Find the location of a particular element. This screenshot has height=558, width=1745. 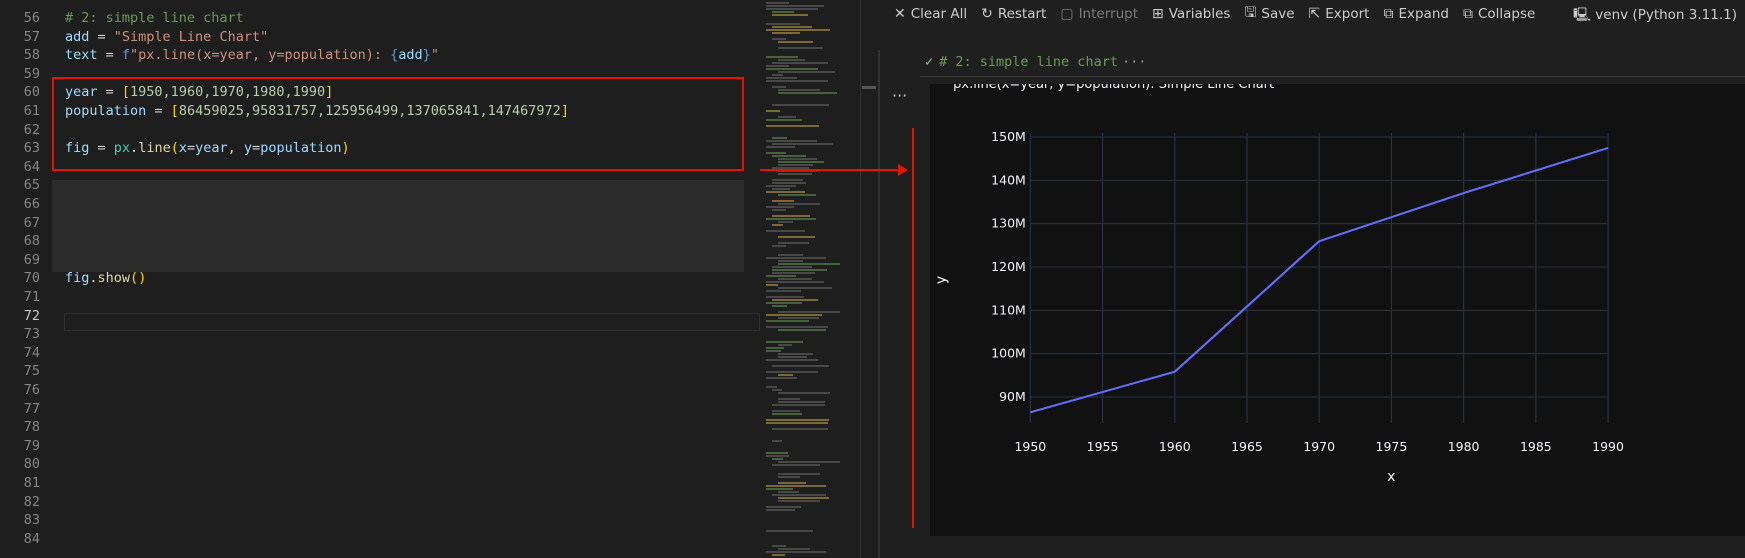

code-line: 80 is located at coordinates (380, 464).